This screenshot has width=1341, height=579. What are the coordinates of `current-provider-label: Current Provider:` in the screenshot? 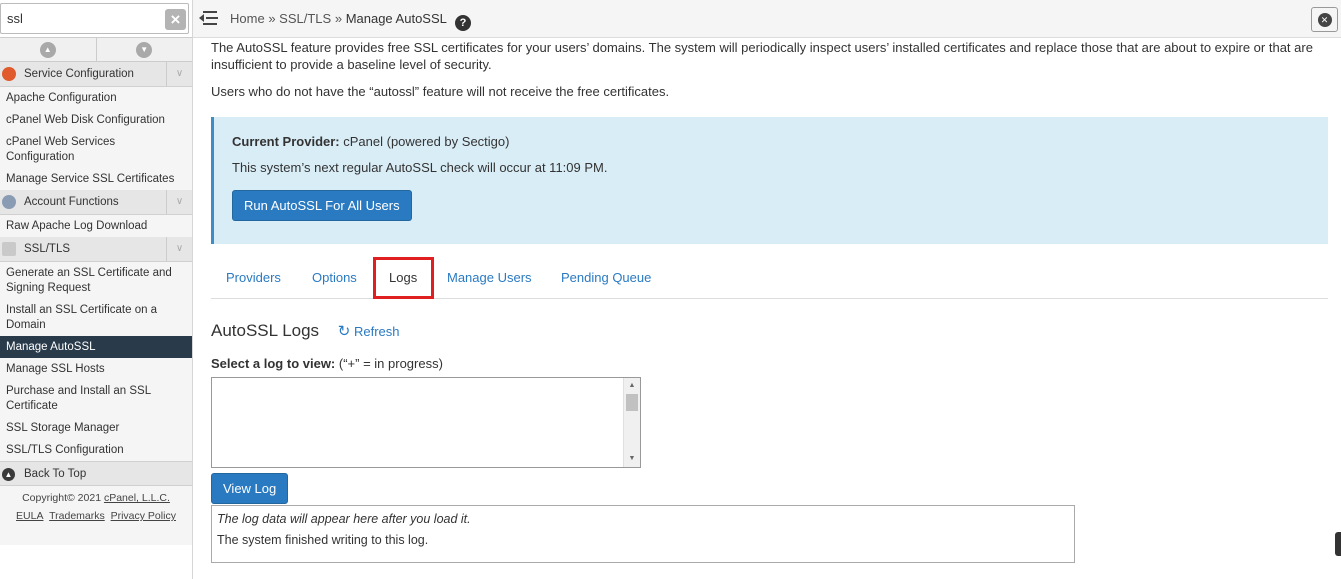 It's located at (286, 141).